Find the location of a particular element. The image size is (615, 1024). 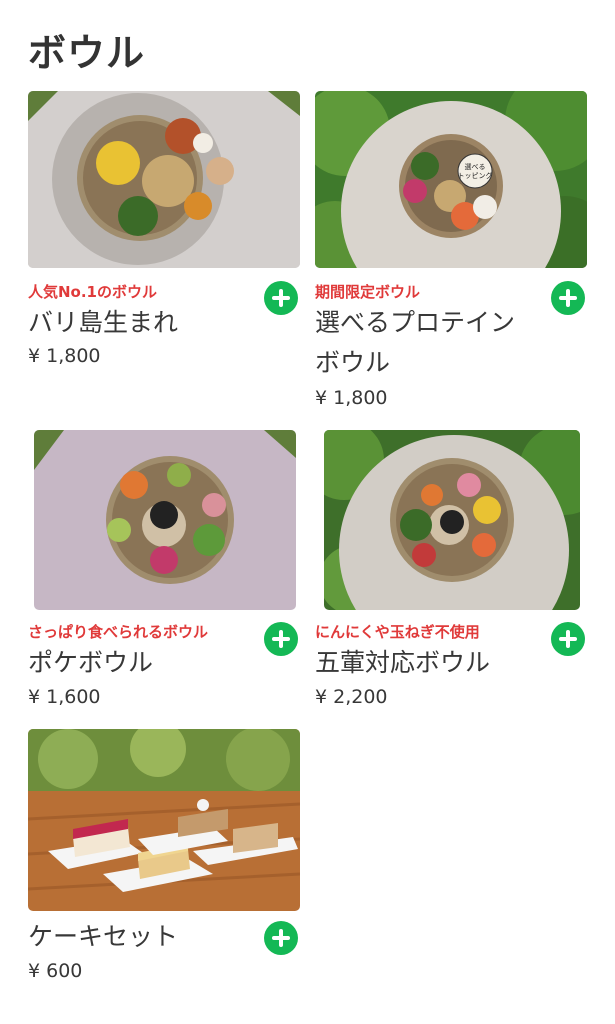

menu-item-gokun-bowl: にんにくや玉ねぎ不使用 五葷対応ボウル ¥ 2,200 is located at coordinates (451, 575).